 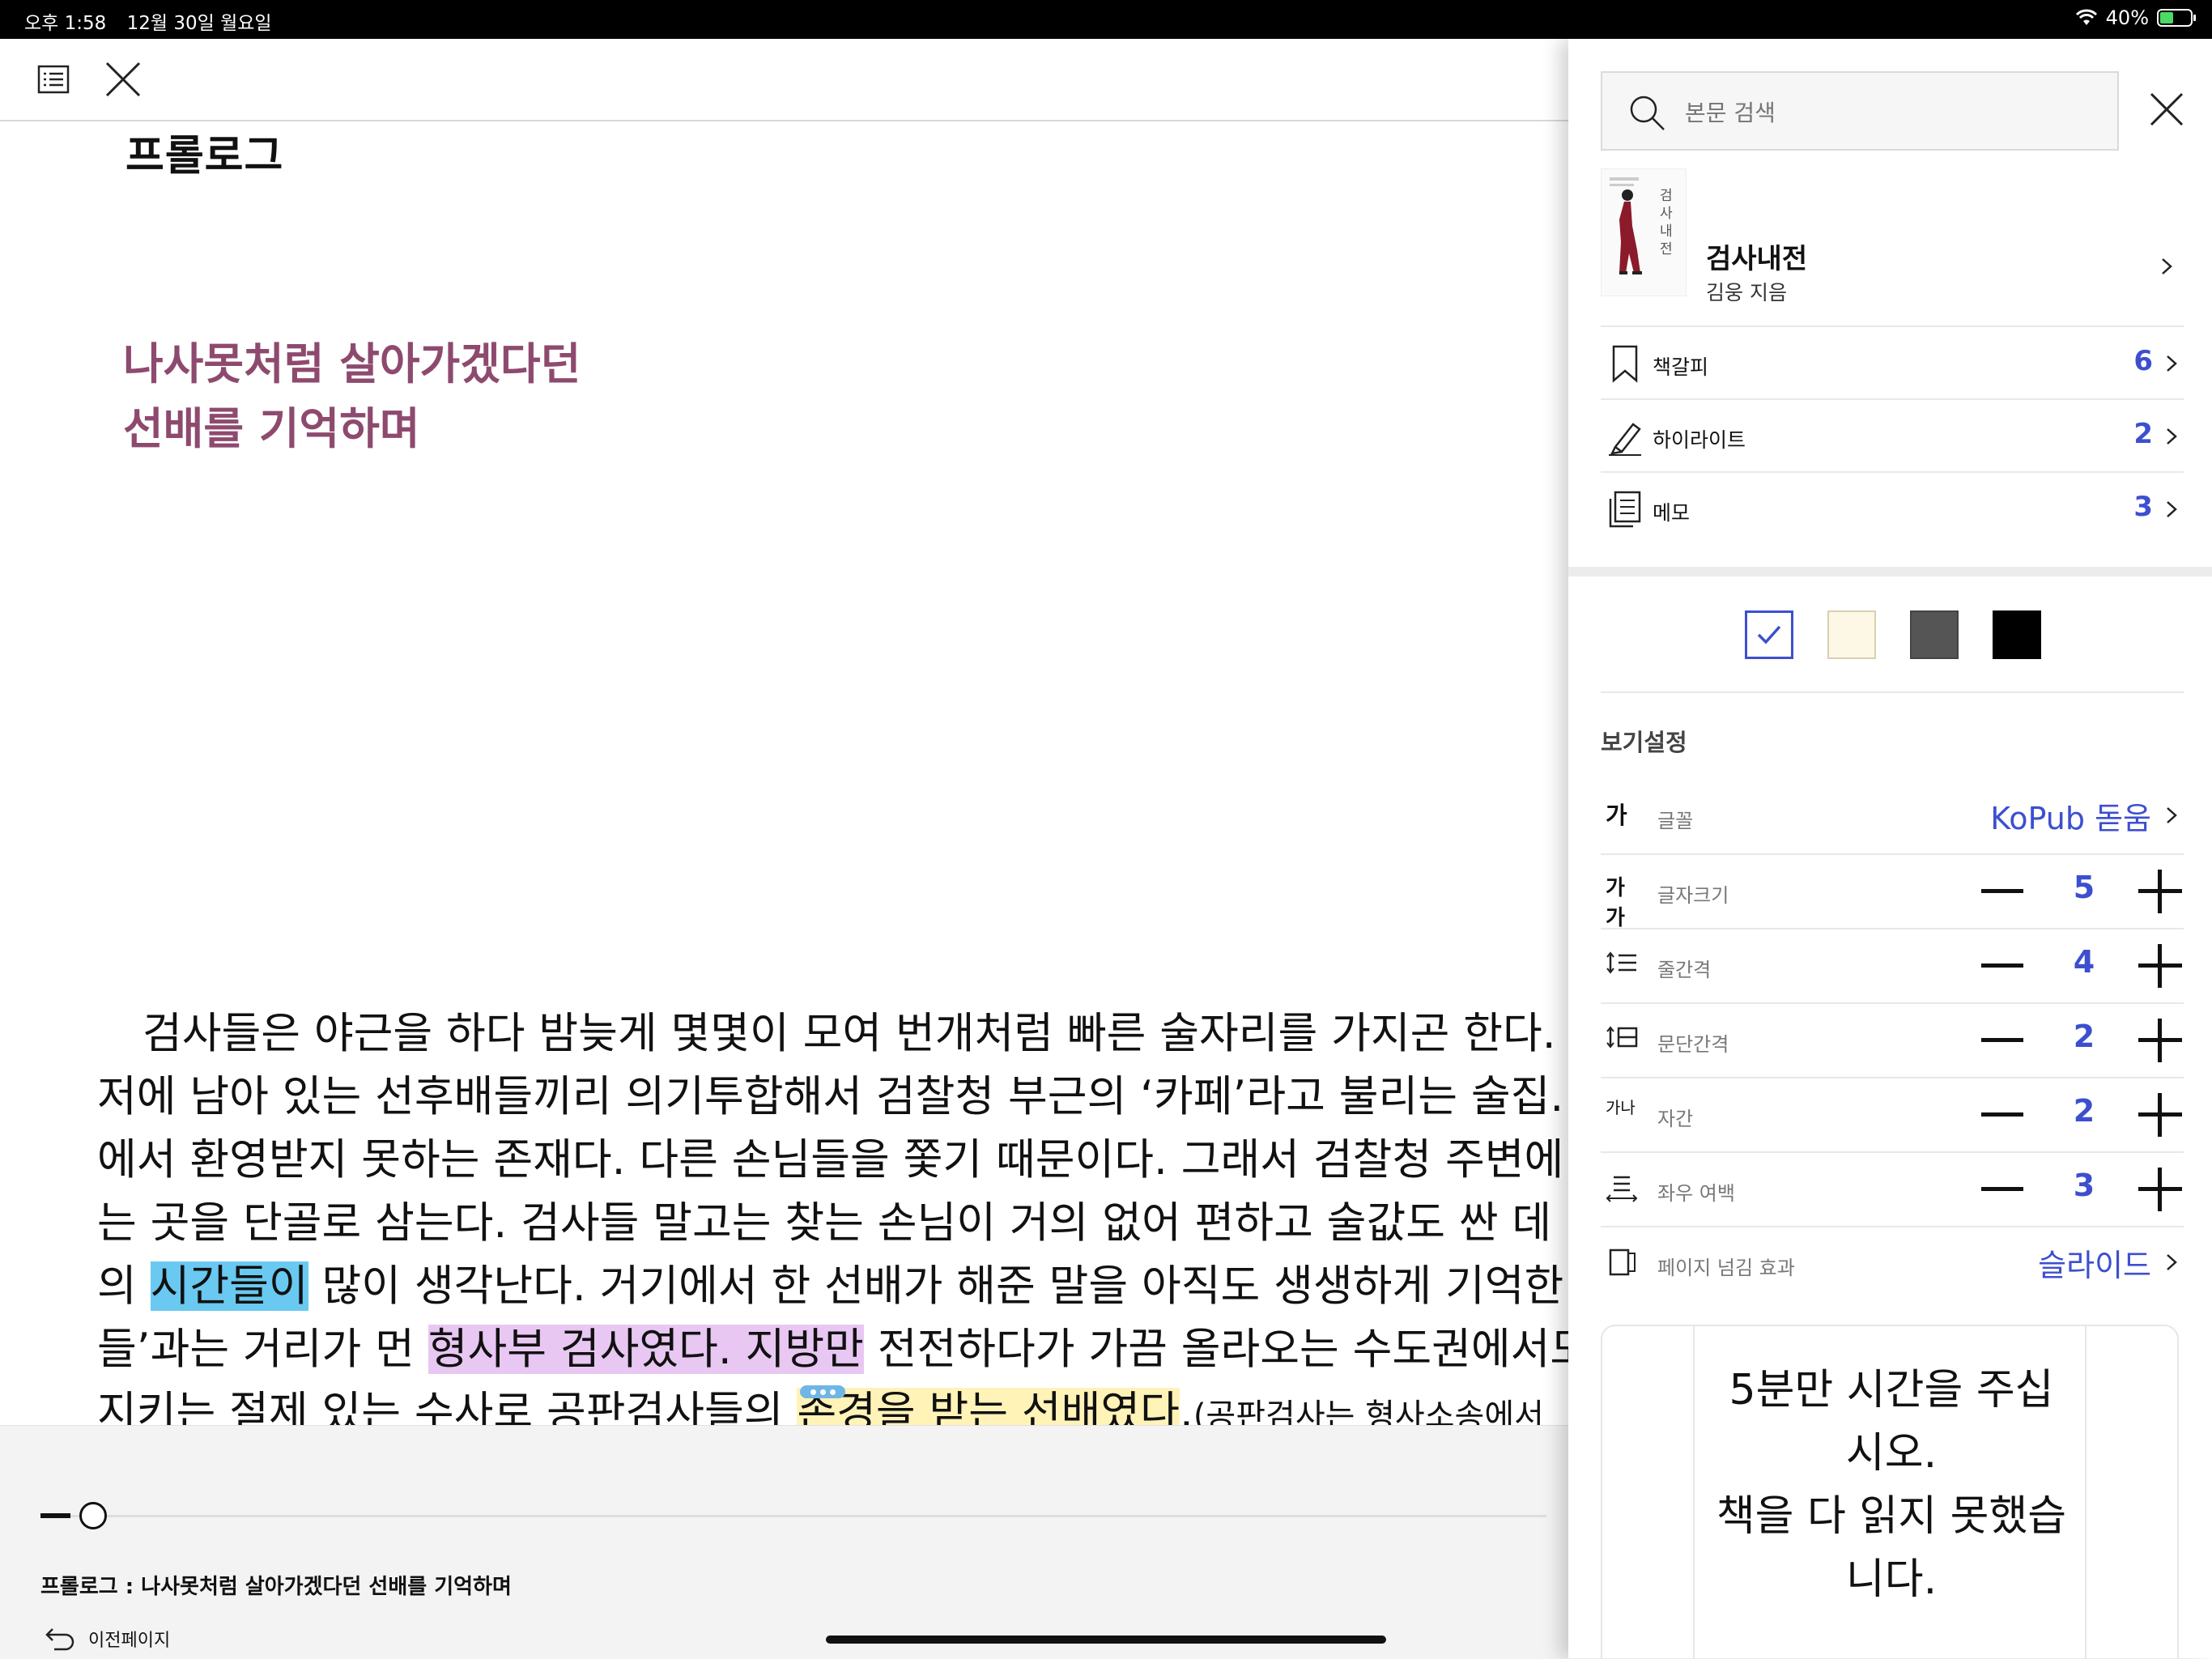 I want to click on paragraph-spacing-icon, so click(x=1622, y=1037).